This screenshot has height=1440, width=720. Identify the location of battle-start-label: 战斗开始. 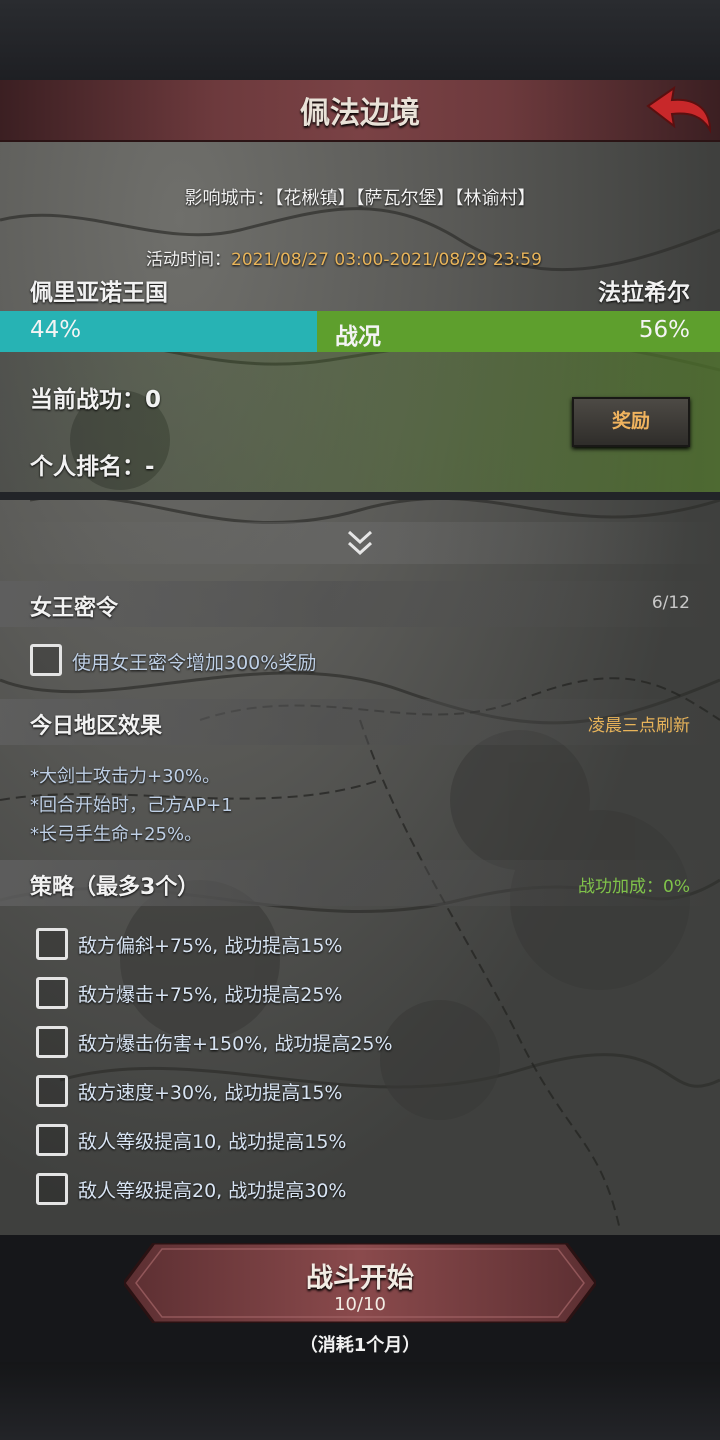
(360, 1278).